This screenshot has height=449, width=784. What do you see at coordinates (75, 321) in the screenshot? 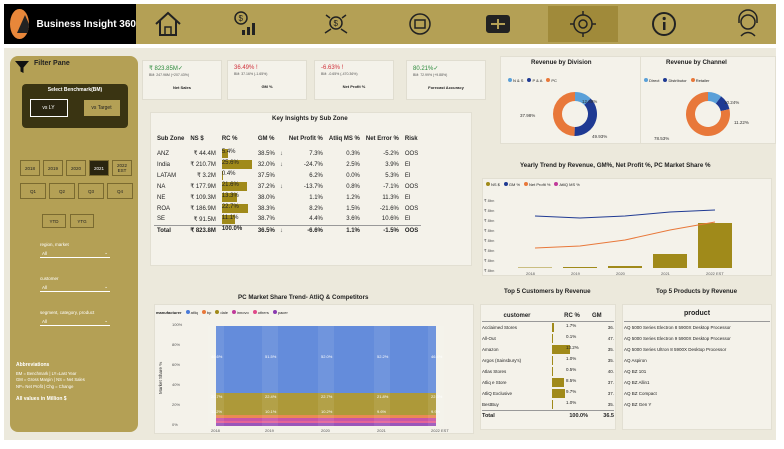
I see `segment-dropdown: All ⌄` at bounding box center [75, 321].